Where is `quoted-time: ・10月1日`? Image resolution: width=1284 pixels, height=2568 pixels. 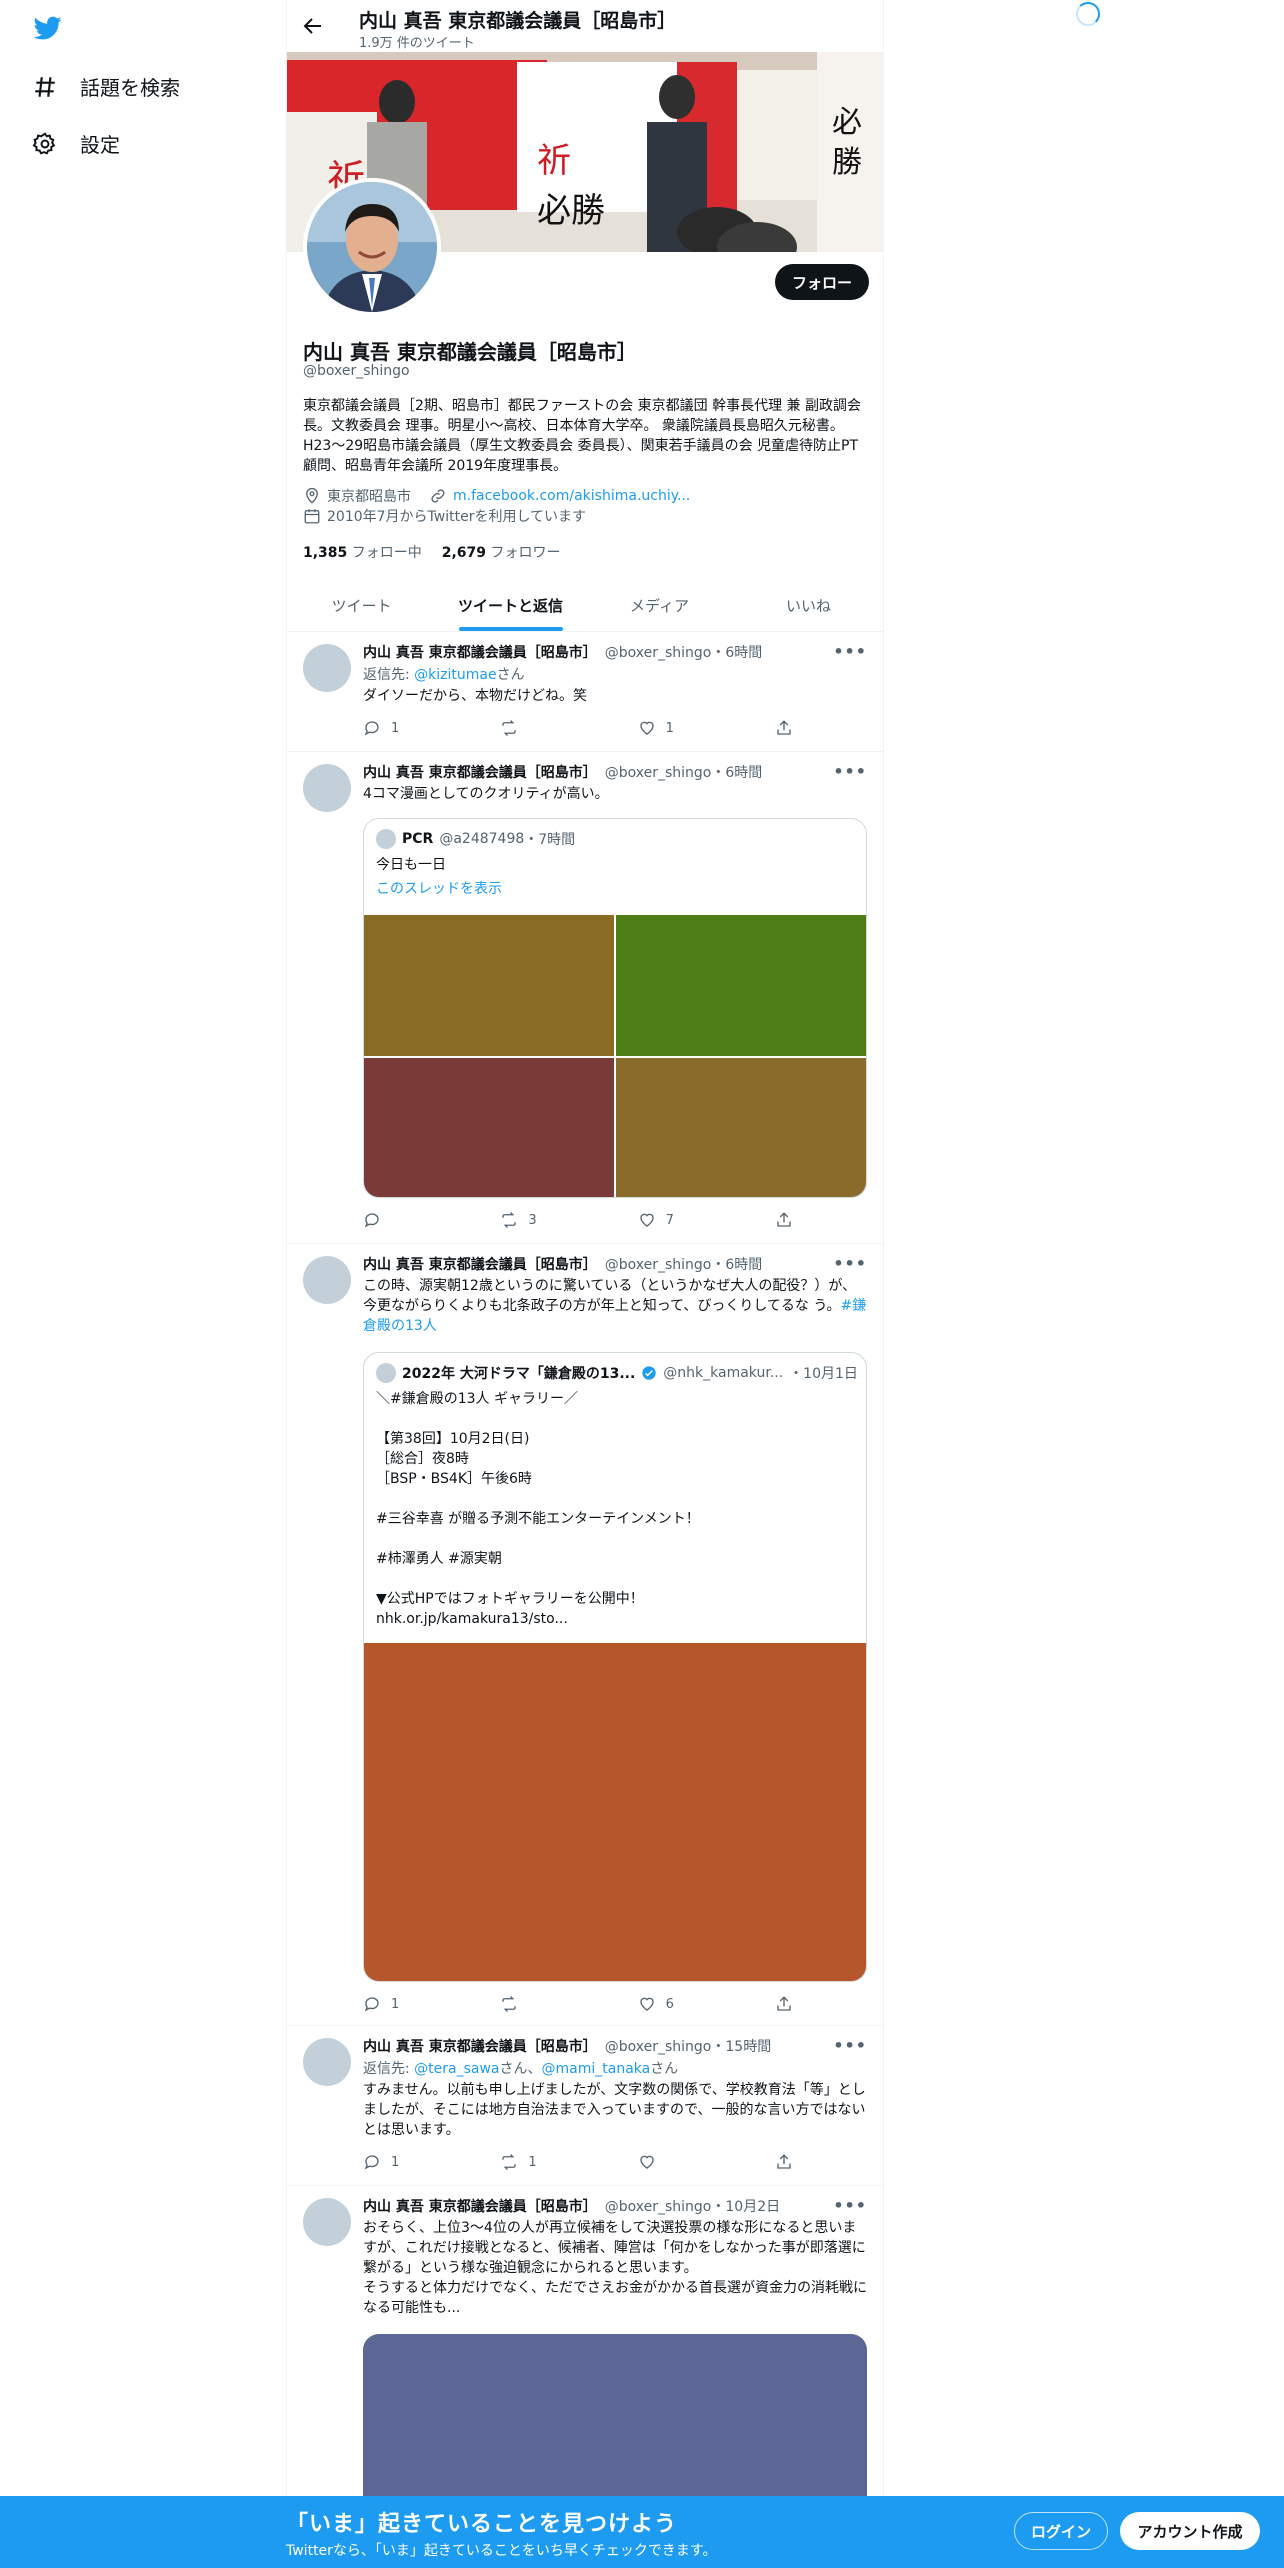 quoted-time: ・10月1日 is located at coordinates (823, 1374).